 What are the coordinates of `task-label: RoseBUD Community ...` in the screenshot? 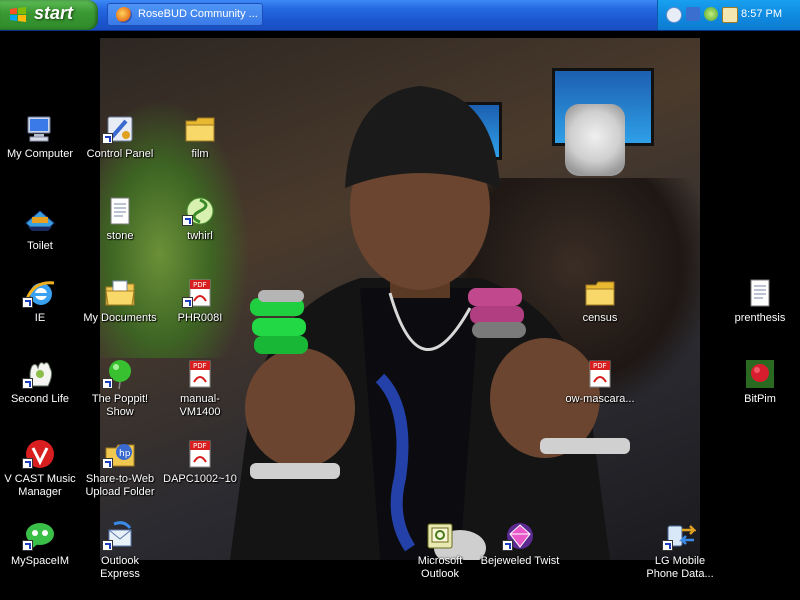 It's located at (198, 14).